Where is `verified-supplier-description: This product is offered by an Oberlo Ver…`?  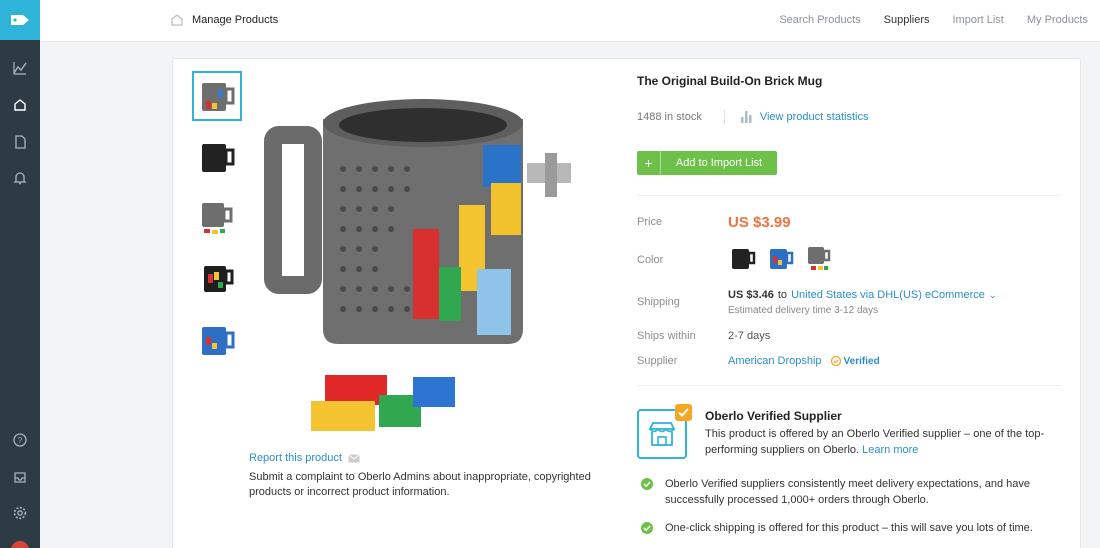 verified-supplier-description: This product is offered by an Oberlo Ver… is located at coordinates (880, 442).